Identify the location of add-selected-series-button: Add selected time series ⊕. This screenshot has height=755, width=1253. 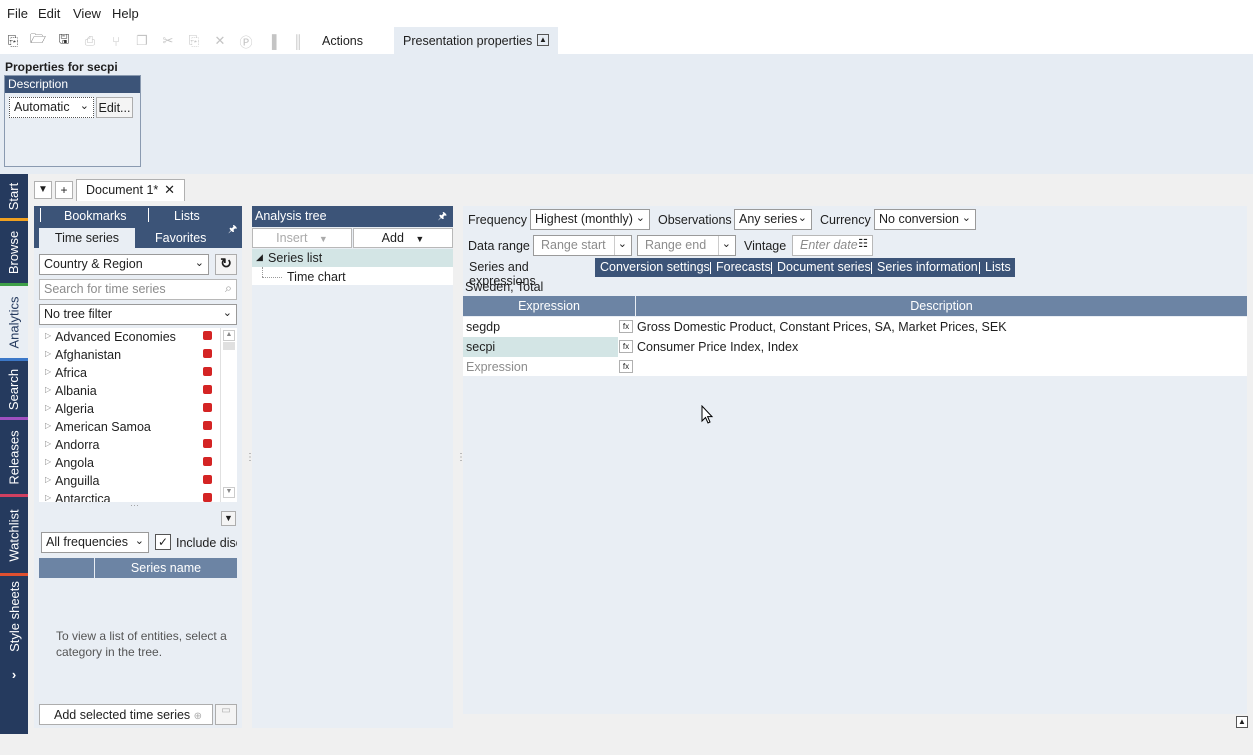
(126, 714).